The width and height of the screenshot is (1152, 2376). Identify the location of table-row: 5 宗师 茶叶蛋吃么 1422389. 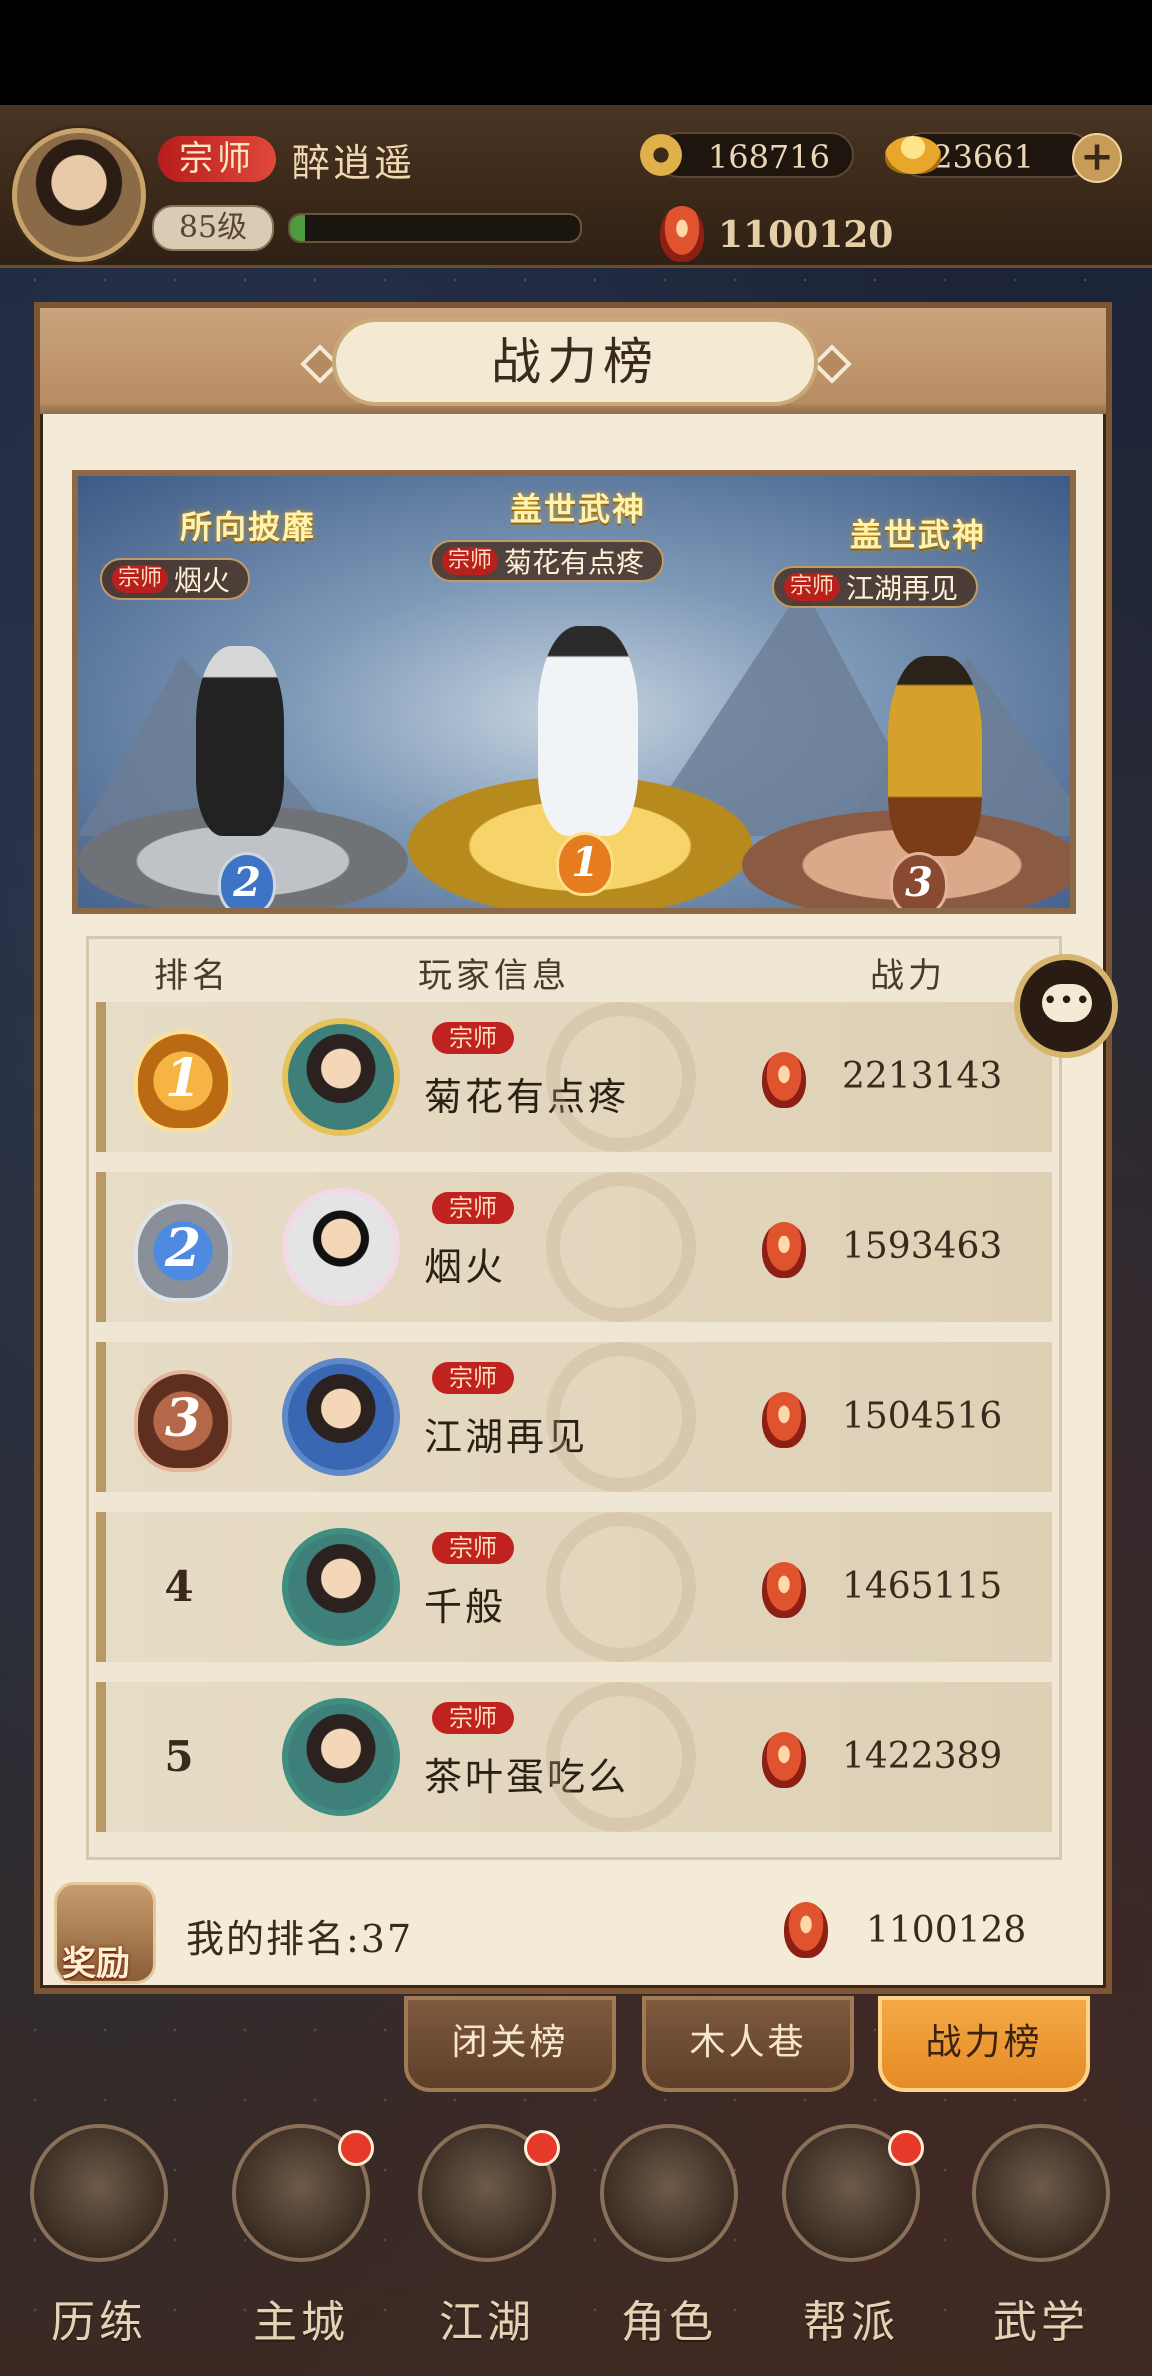
(574, 1757).